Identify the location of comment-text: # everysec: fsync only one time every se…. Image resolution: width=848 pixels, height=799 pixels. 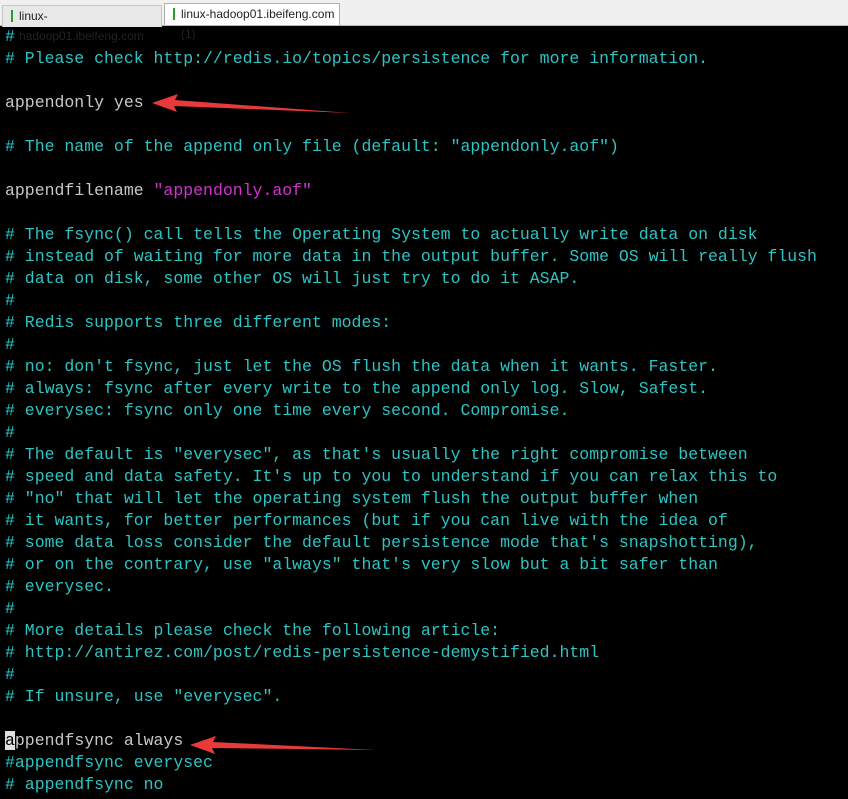
(287, 410).